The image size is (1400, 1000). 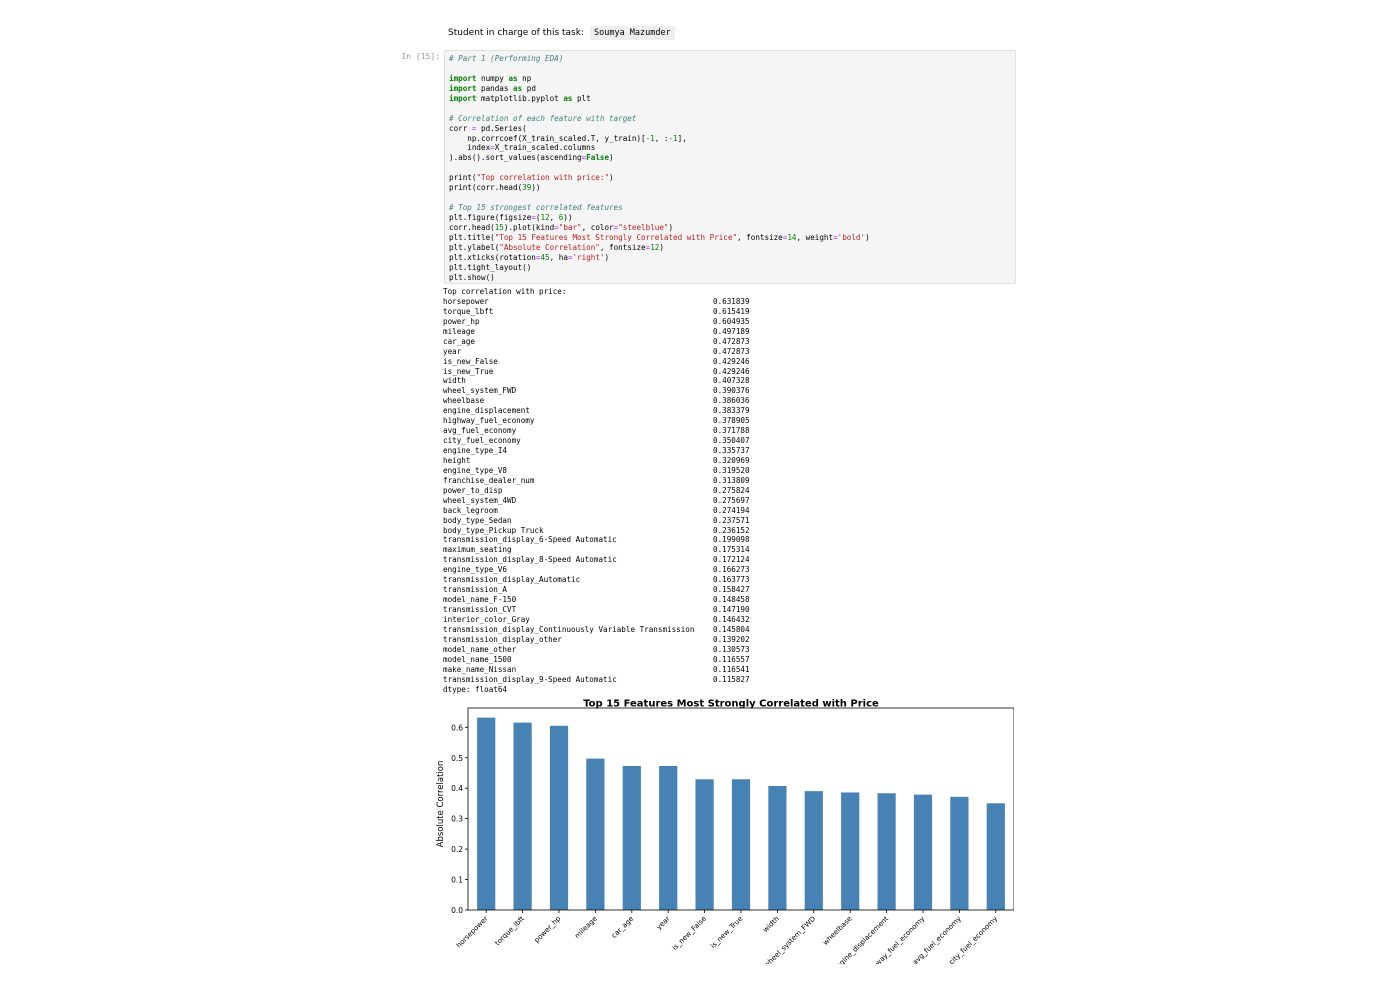 What do you see at coordinates (730, 188) in the screenshot?
I see `code-line: print(corr.head(39))` at bounding box center [730, 188].